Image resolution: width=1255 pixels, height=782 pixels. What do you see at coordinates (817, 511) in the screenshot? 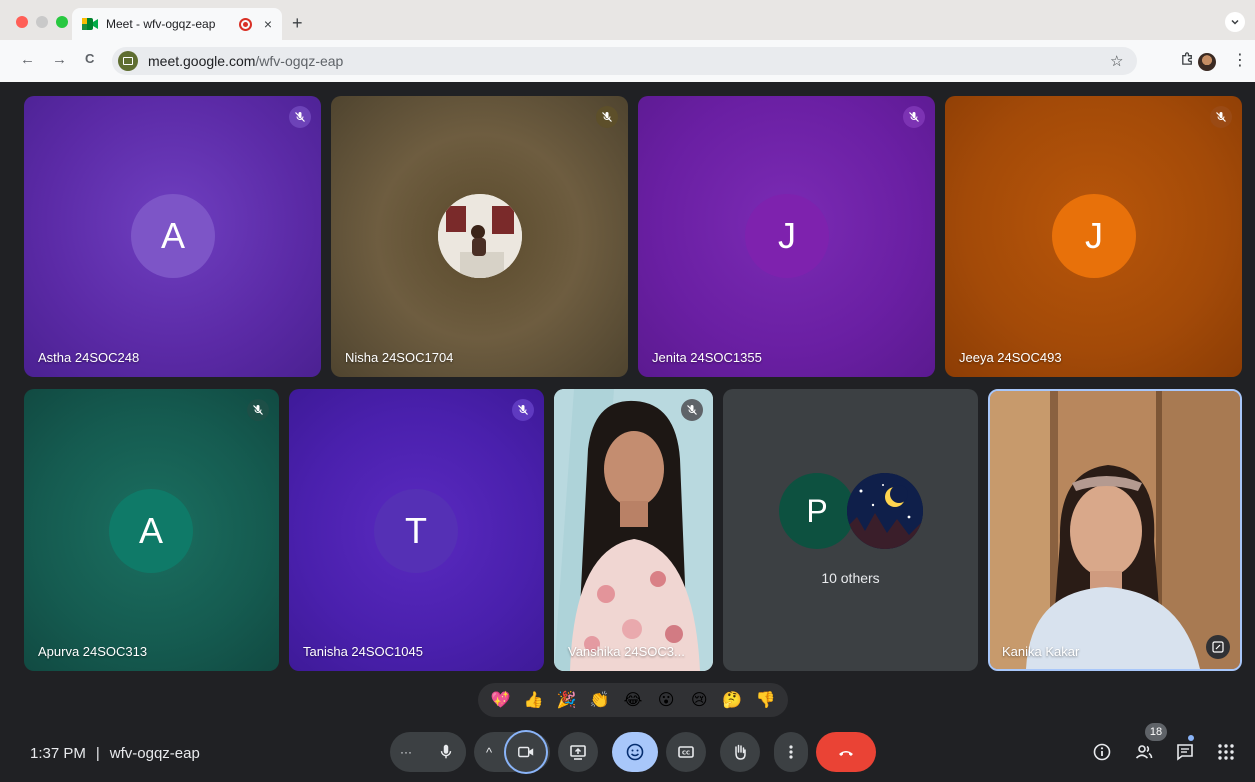
I see `avatar: P` at bounding box center [817, 511].